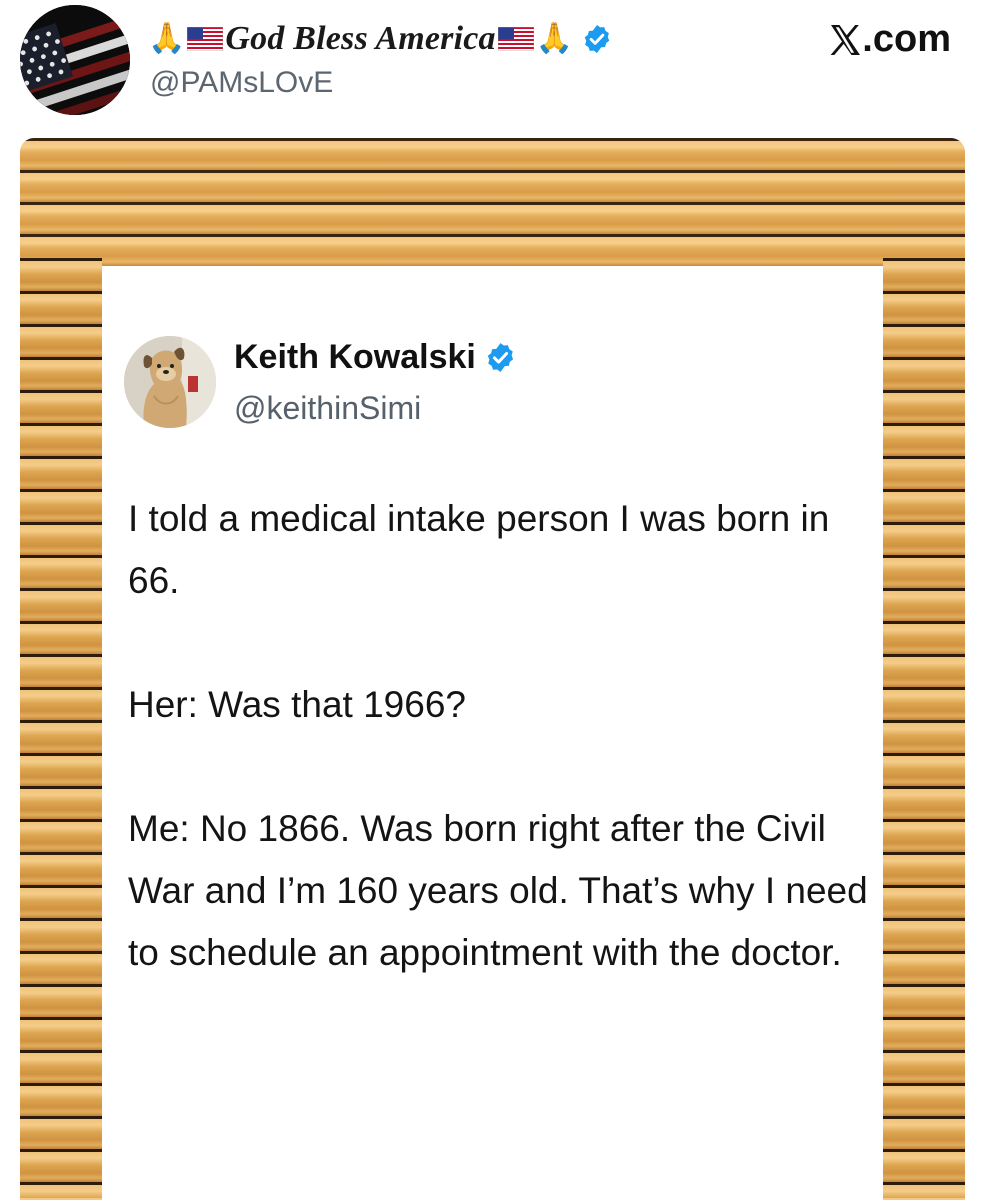  What do you see at coordinates (297, 704) in the screenshot?
I see `tweet-paragraph: Her: Was that 1966?` at bounding box center [297, 704].